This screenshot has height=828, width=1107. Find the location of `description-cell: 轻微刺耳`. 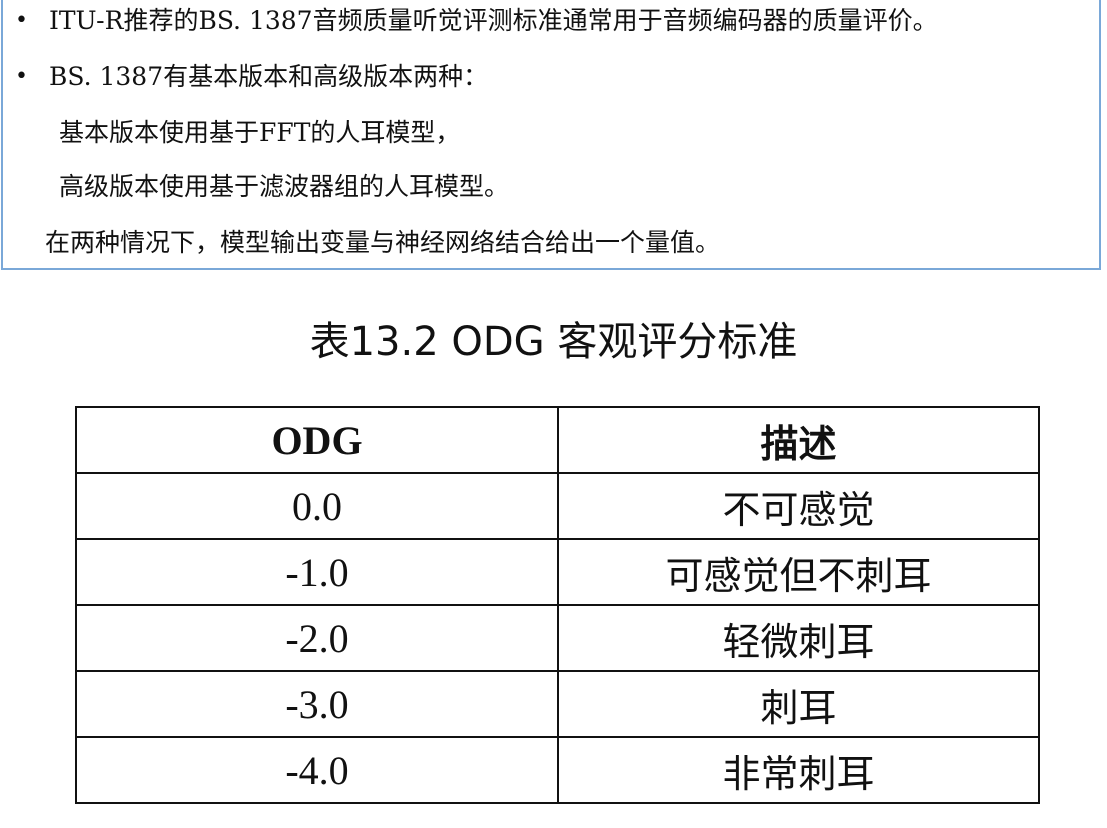

description-cell: 轻微刺耳 is located at coordinates (798, 638).